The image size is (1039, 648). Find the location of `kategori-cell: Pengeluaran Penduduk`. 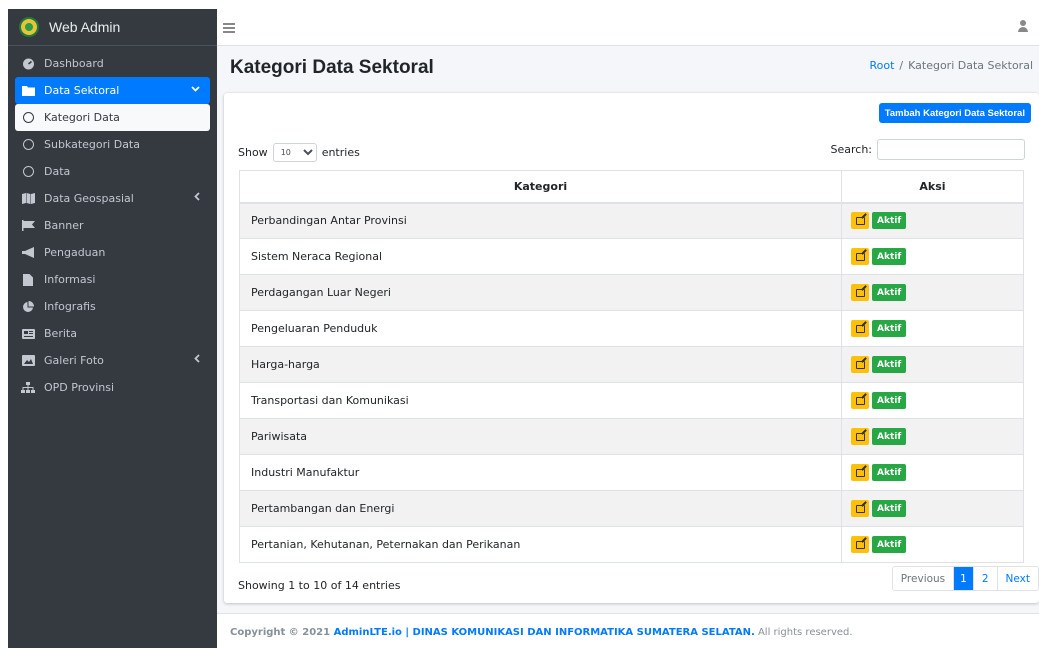

kategori-cell: Pengeluaran Penduduk is located at coordinates (540, 328).